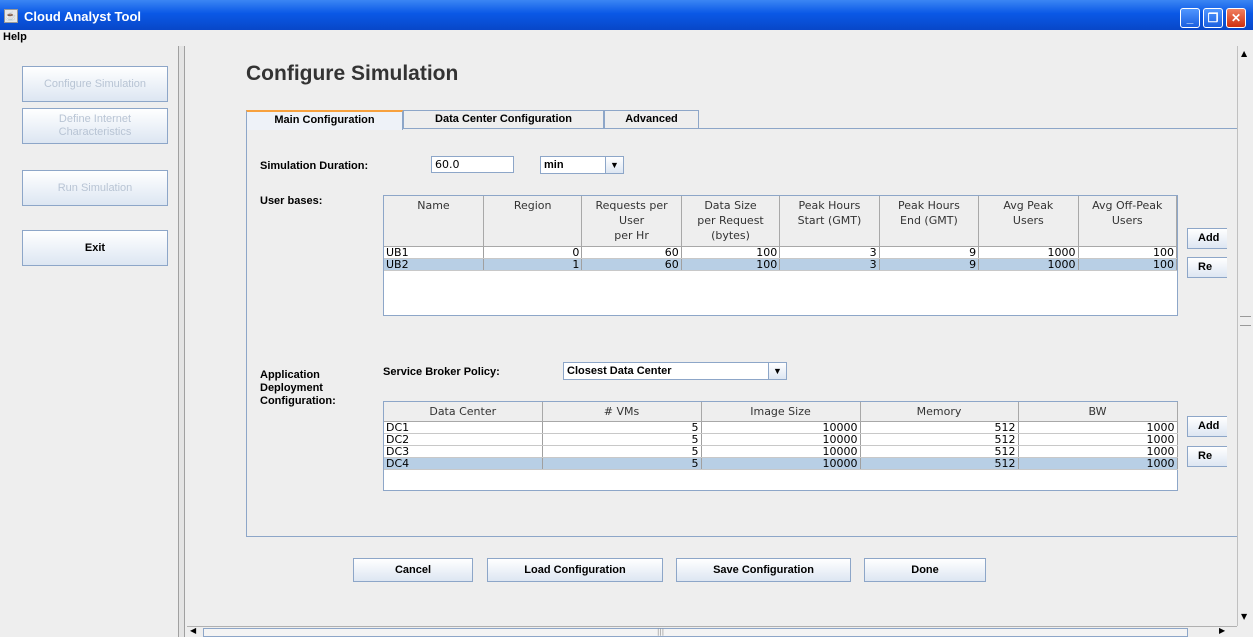 The height and width of the screenshot is (637, 1253). Describe the element at coordinates (1245, 336) in the screenshot. I see `vertical-scrollbar: ▲ ▼` at that location.